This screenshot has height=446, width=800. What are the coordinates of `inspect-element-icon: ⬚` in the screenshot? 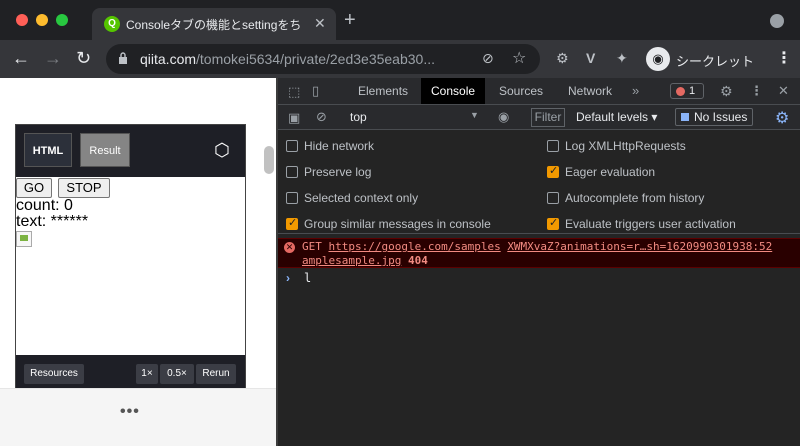 It's located at (294, 92).